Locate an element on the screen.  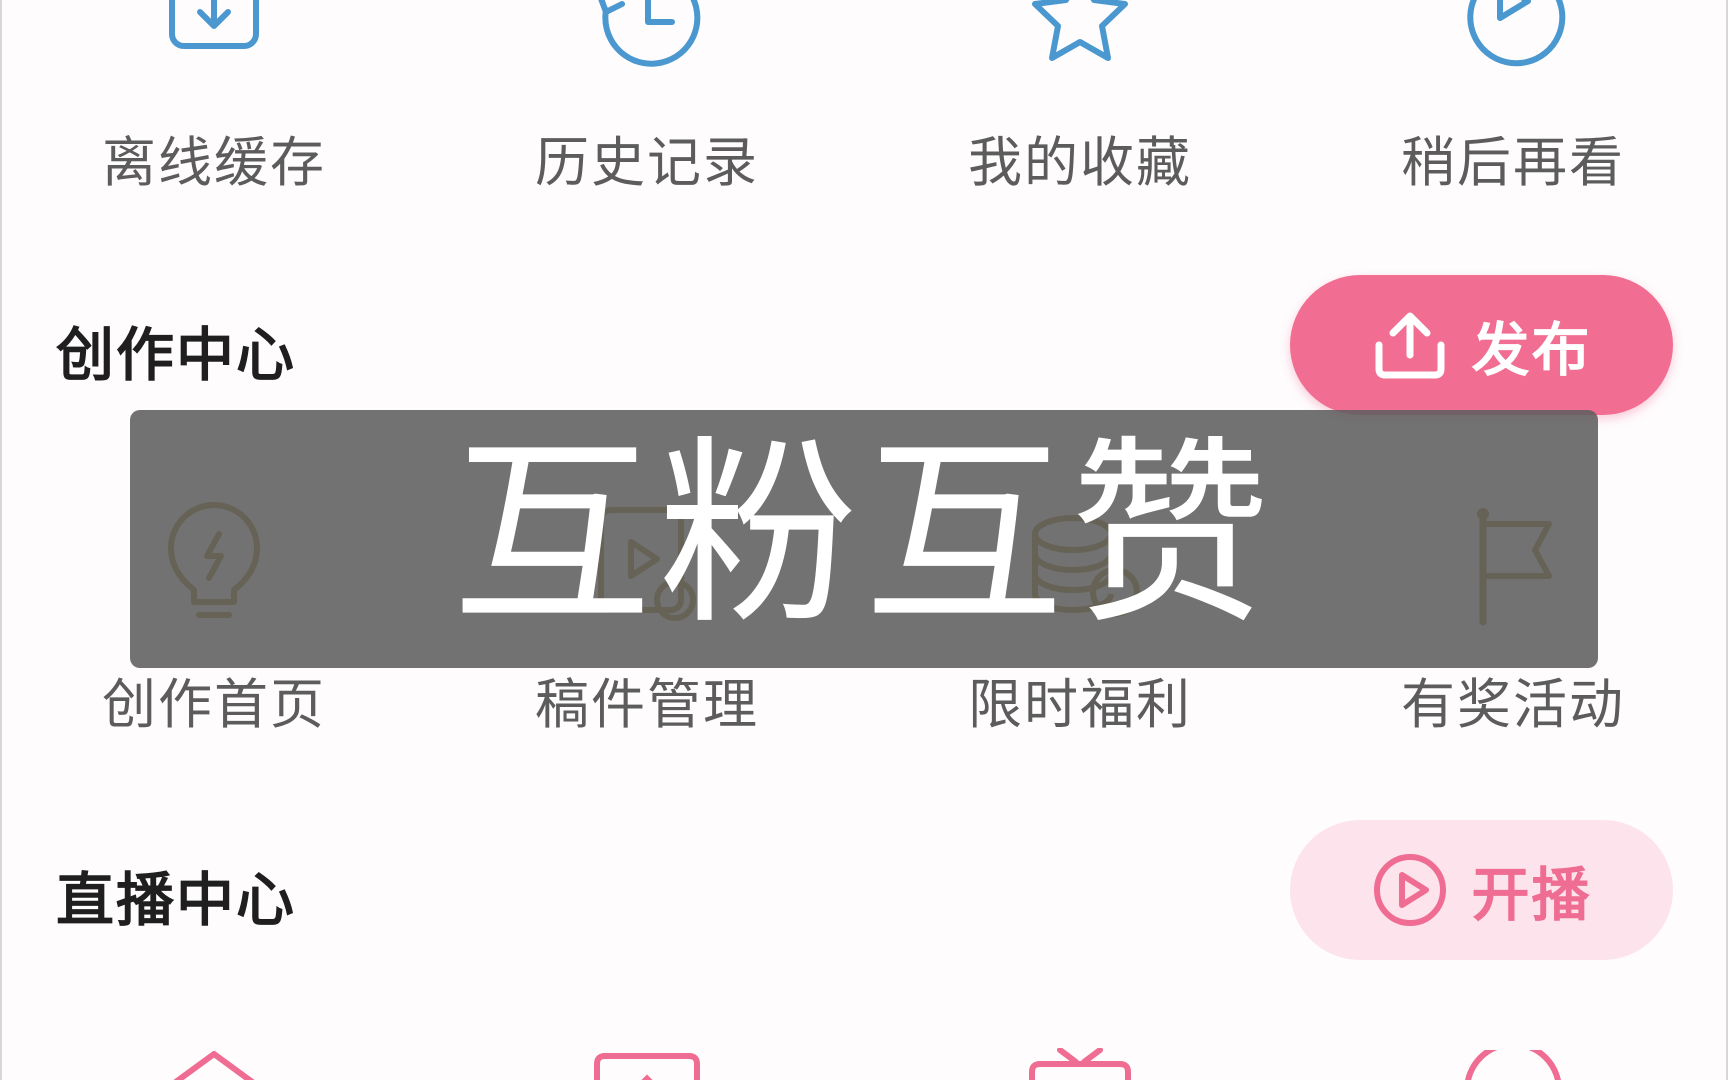
star-icon is located at coordinates (1080, 30).